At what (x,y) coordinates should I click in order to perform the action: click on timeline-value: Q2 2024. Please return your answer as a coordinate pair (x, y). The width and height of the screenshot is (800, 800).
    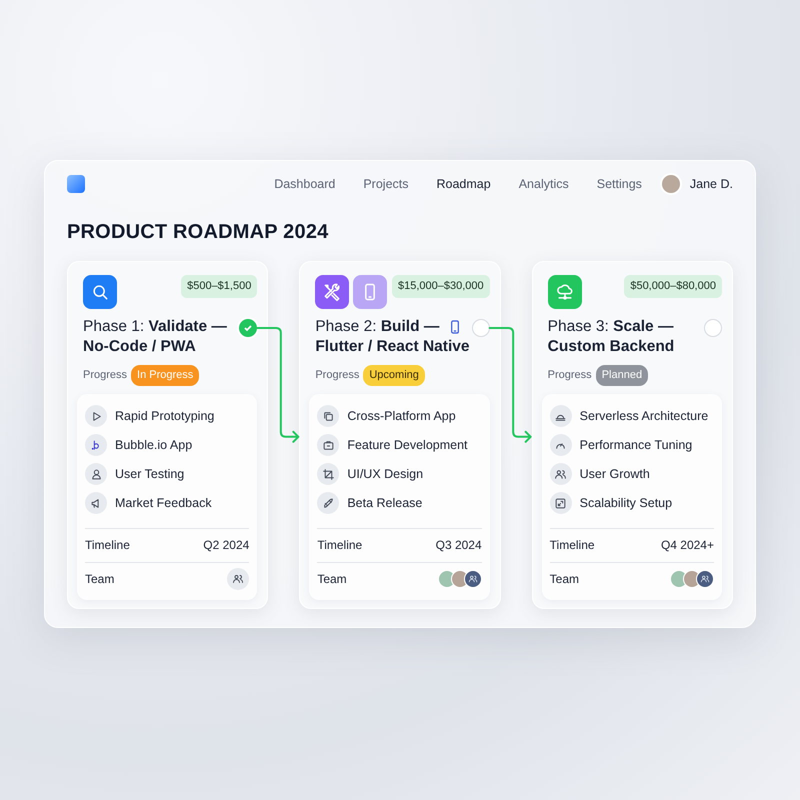
    Looking at the image, I should click on (226, 545).